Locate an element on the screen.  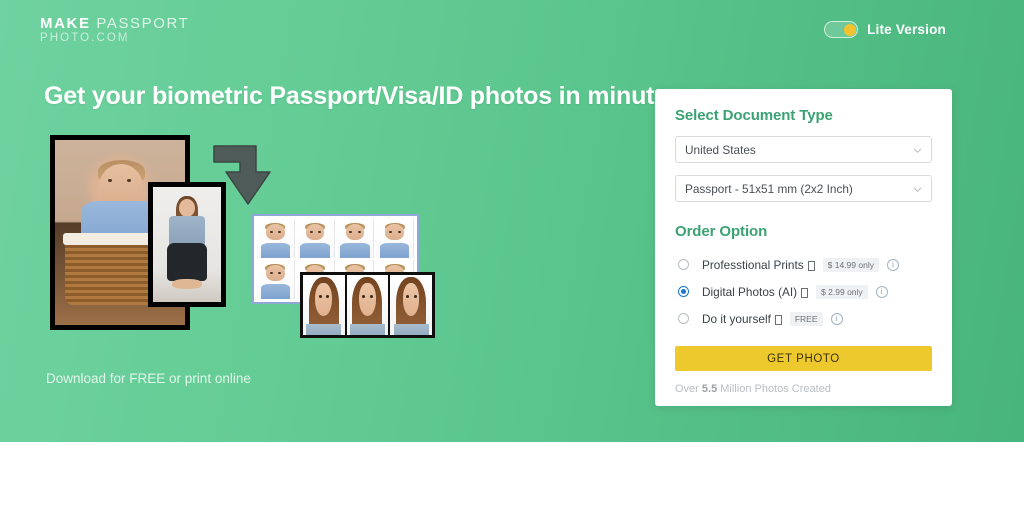
woman-head-shape is located at coordinates (187, 207).